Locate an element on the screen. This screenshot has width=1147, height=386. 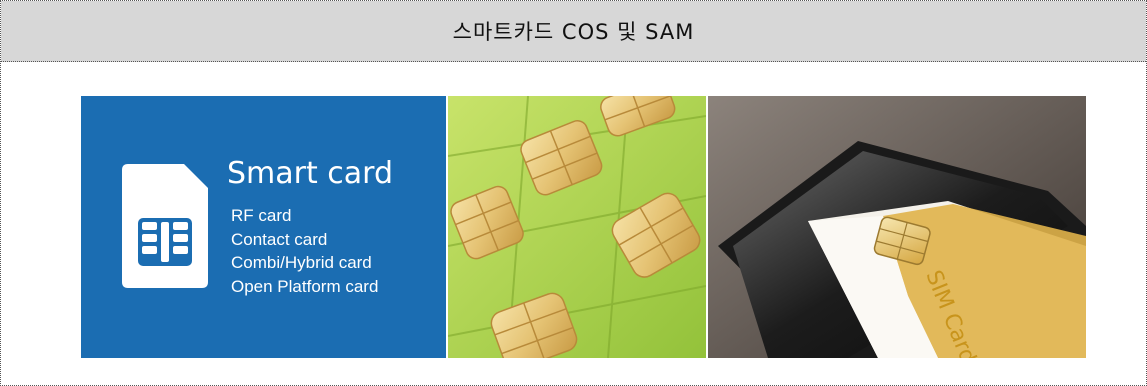
page-title: 스마트카드 COS 및 SAM is located at coordinates (573, 32).